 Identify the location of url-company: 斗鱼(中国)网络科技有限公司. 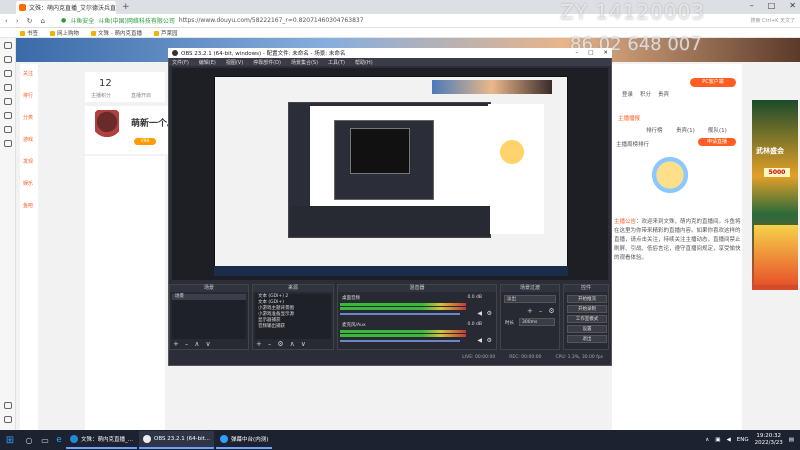
(136, 21).